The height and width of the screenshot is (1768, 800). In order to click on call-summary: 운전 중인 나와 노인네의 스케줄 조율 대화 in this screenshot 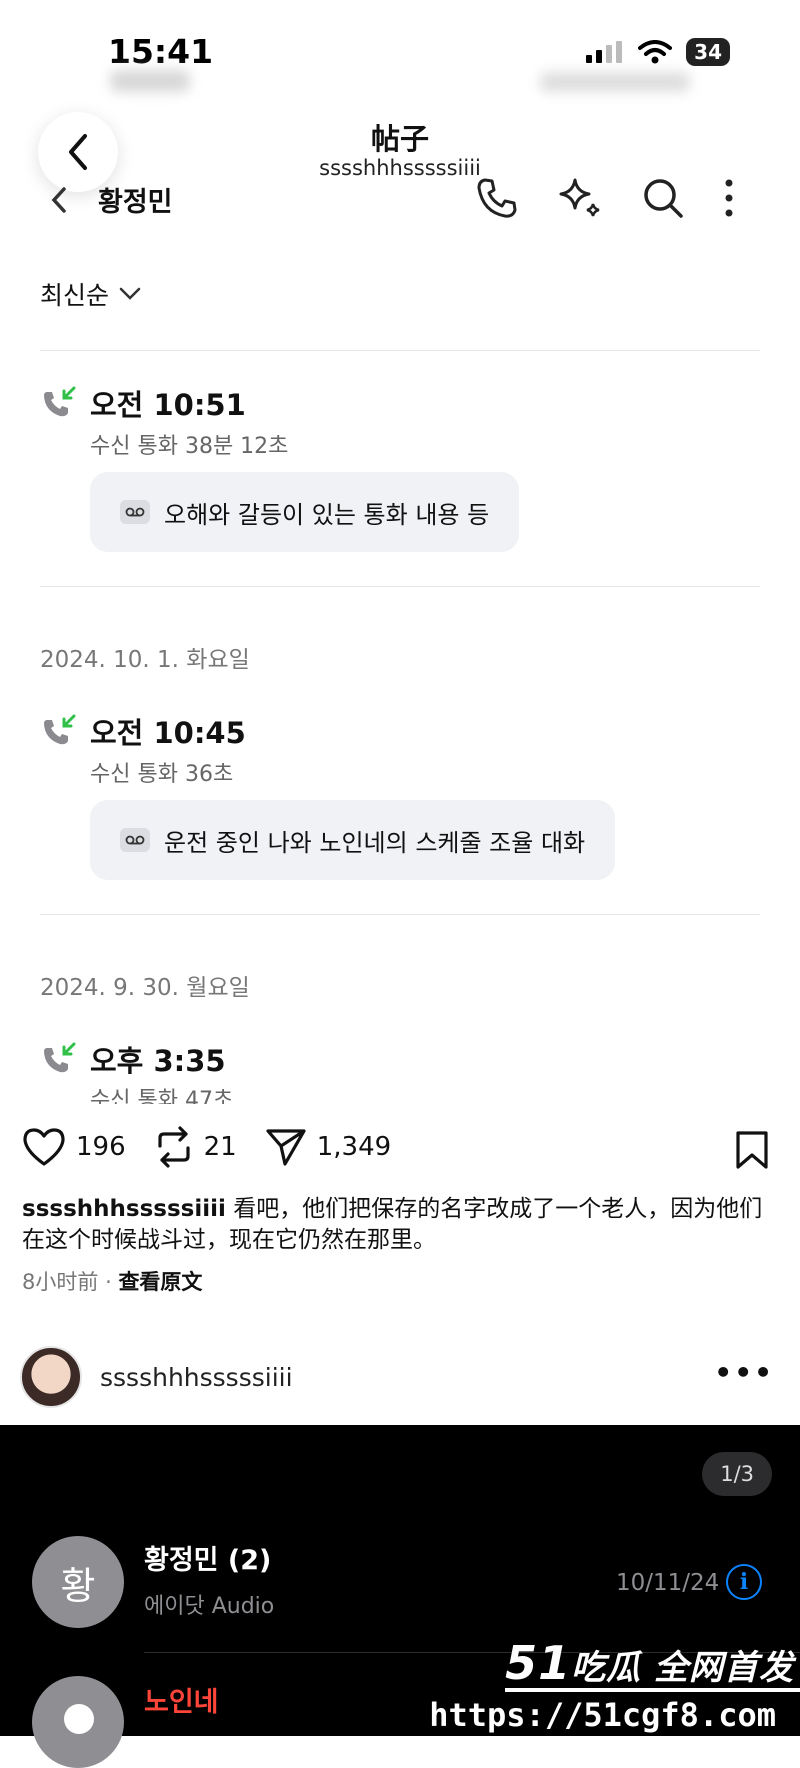, I will do `click(353, 840)`.